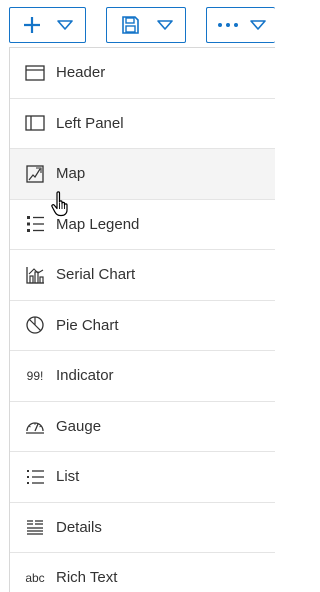 The image size is (320, 592). I want to click on map-icon, so click(35, 174).